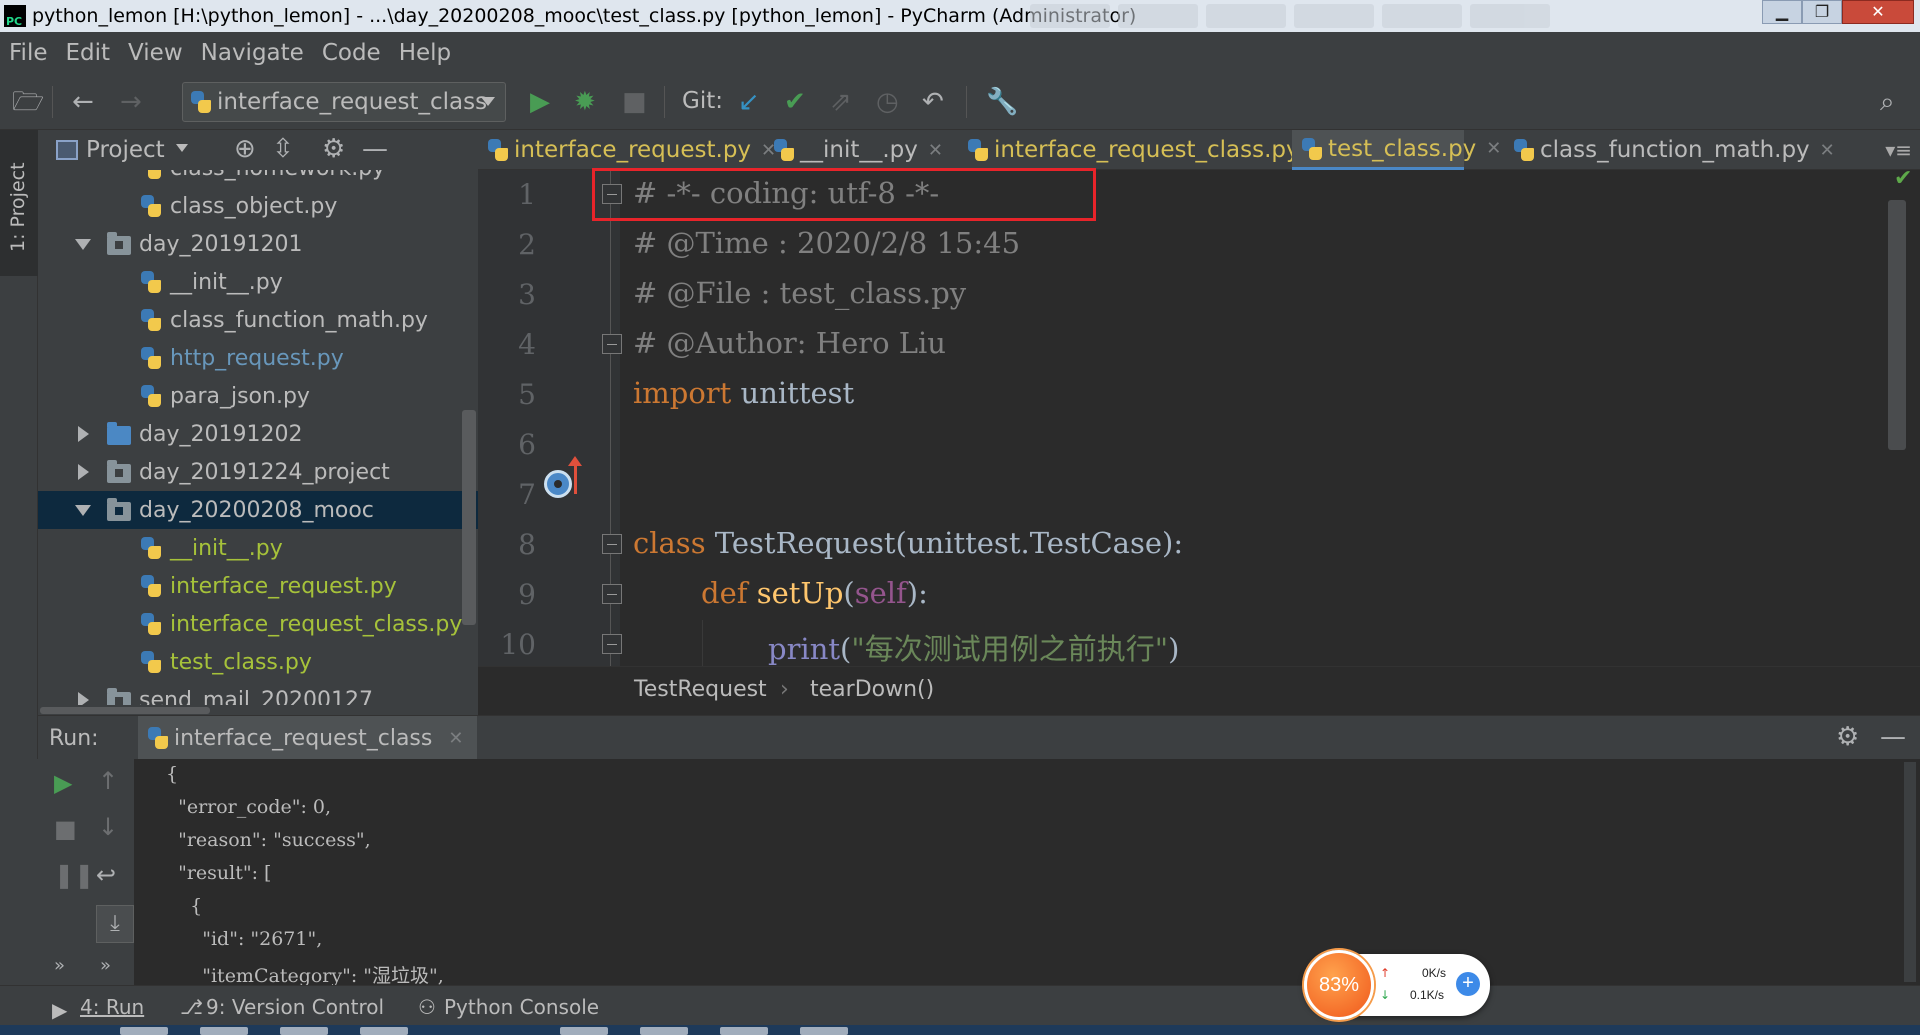  I want to click on soft-wrap-icon: ↩, so click(106, 875).